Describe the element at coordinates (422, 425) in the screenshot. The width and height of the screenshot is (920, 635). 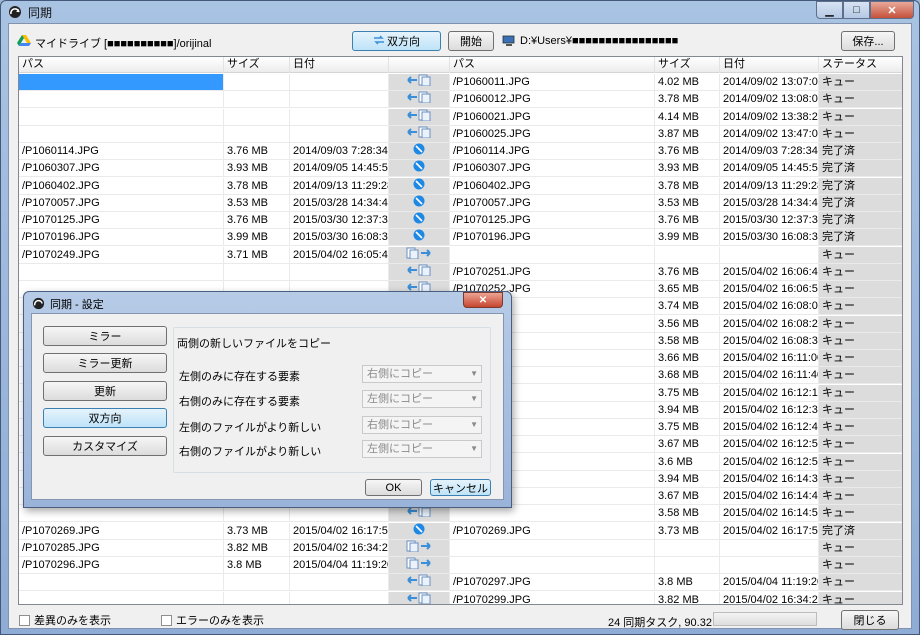
I see `rule-select-left-newer: 右側にコピー ▼` at that location.